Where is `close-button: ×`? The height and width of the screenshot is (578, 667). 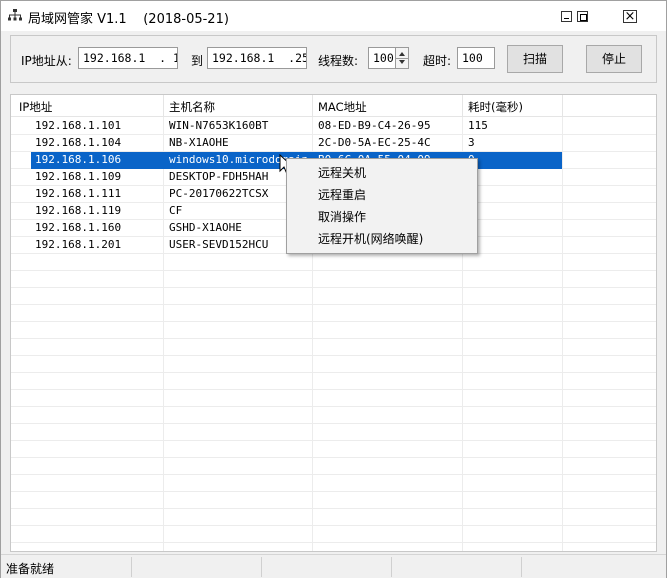
close-button: × is located at coordinates (630, 16).